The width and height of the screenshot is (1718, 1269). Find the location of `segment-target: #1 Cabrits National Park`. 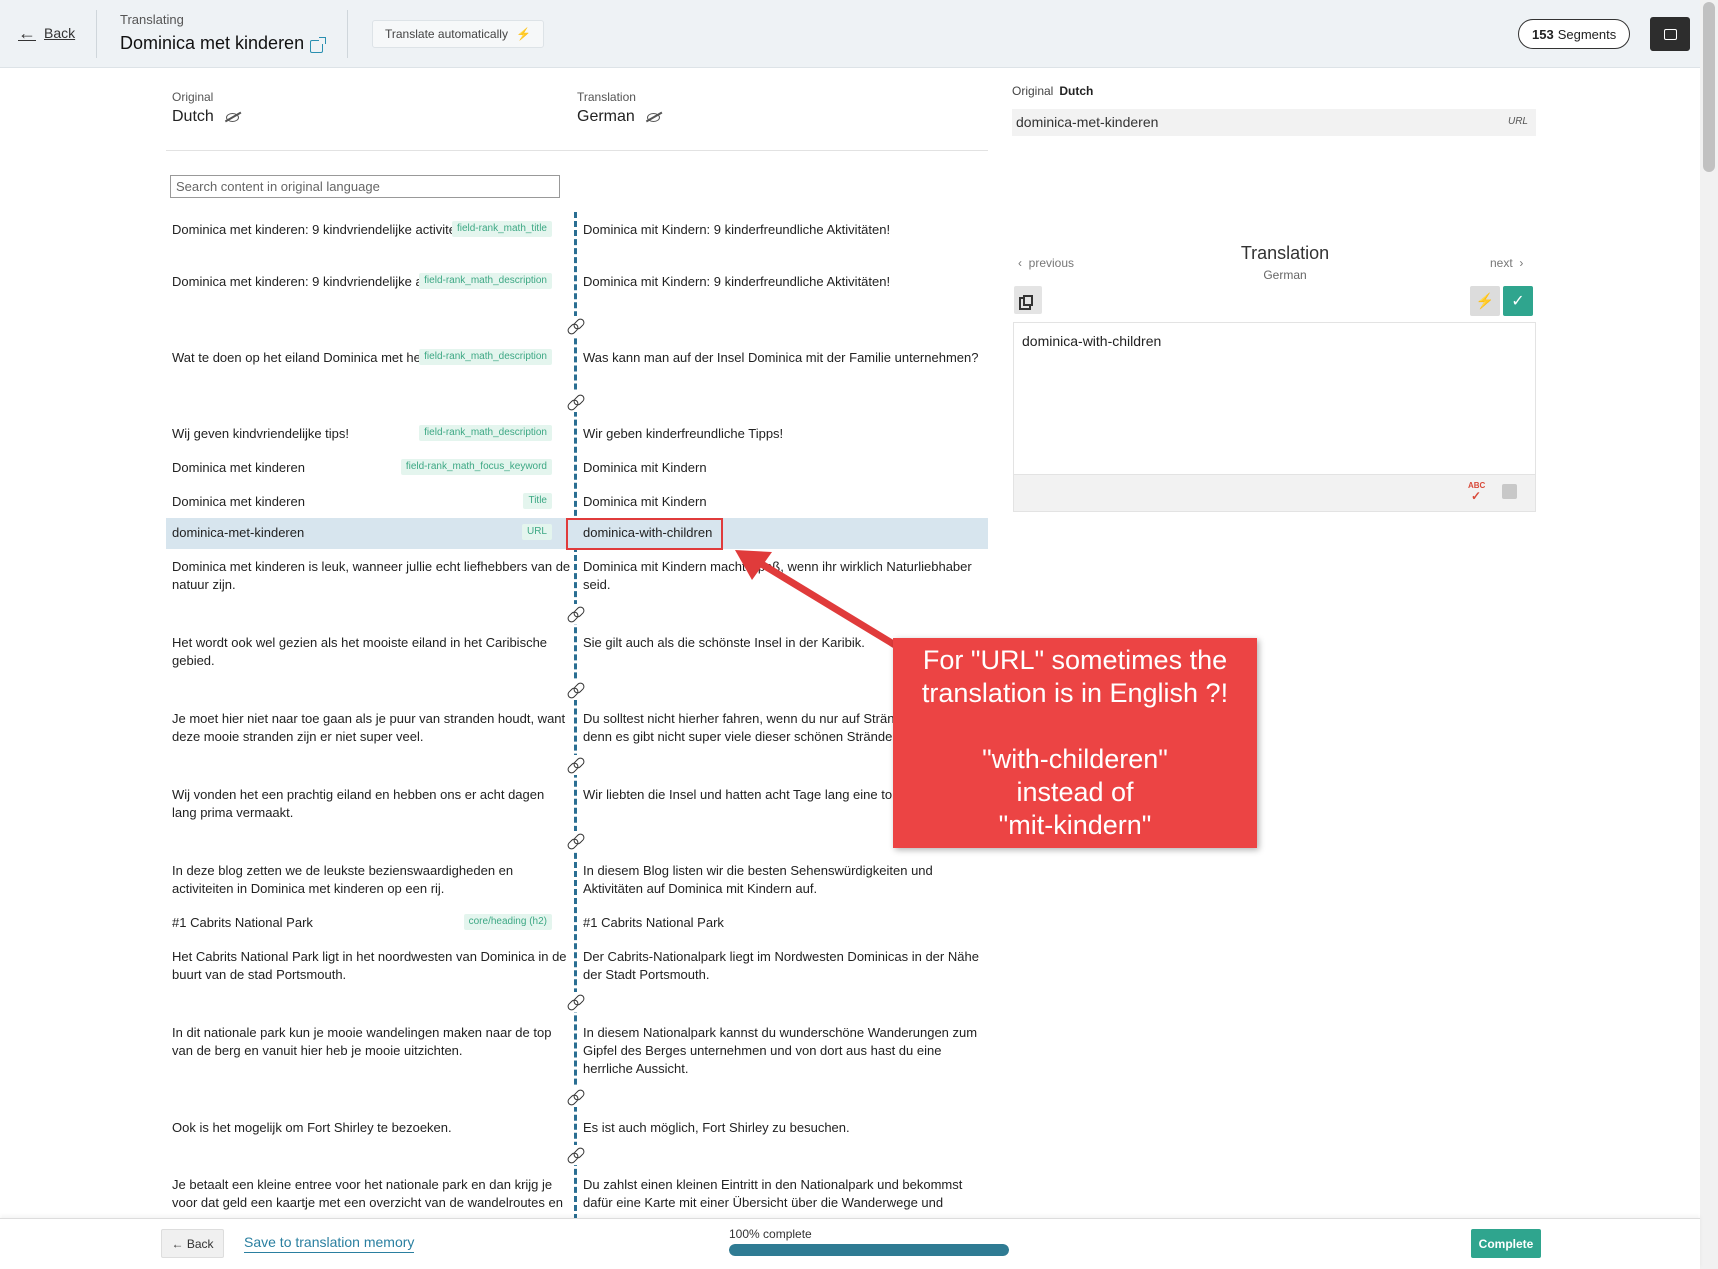

segment-target: #1 Cabrits National Park is located at coordinates (783, 923).